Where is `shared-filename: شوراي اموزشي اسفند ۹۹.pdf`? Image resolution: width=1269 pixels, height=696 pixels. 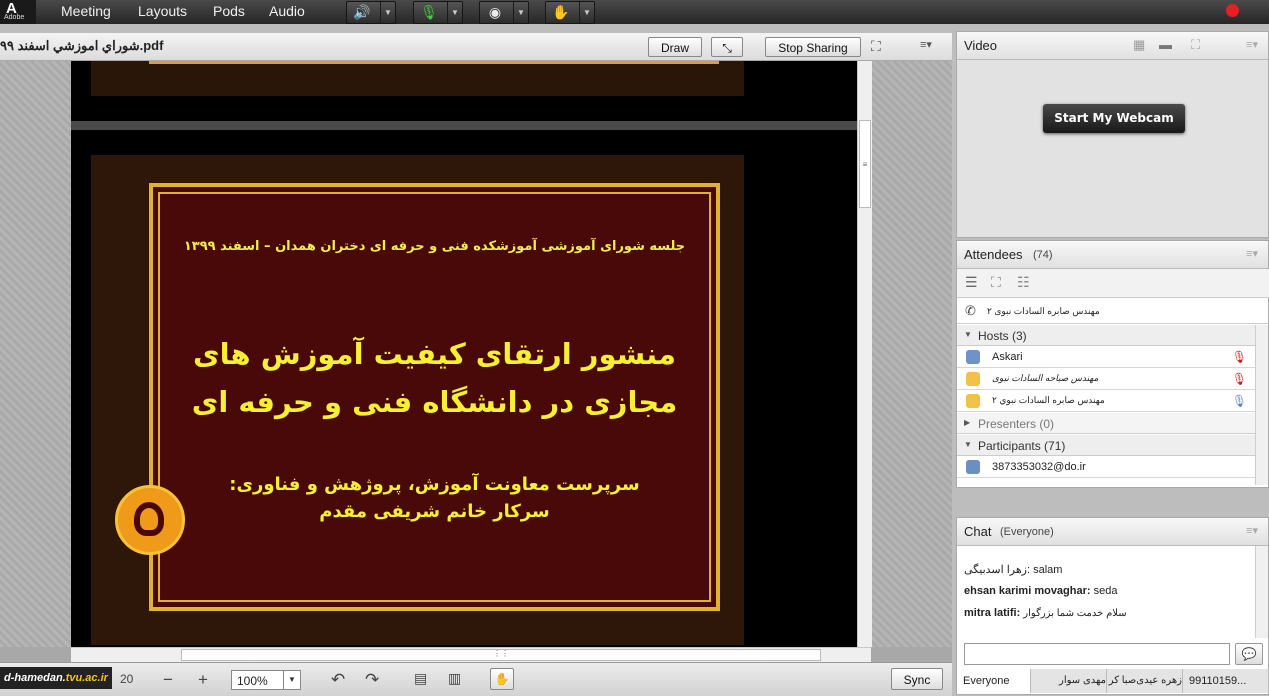
shared-filename: شوراي اموزشي اسفند ۹۹.pdf is located at coordinates (82, 45).